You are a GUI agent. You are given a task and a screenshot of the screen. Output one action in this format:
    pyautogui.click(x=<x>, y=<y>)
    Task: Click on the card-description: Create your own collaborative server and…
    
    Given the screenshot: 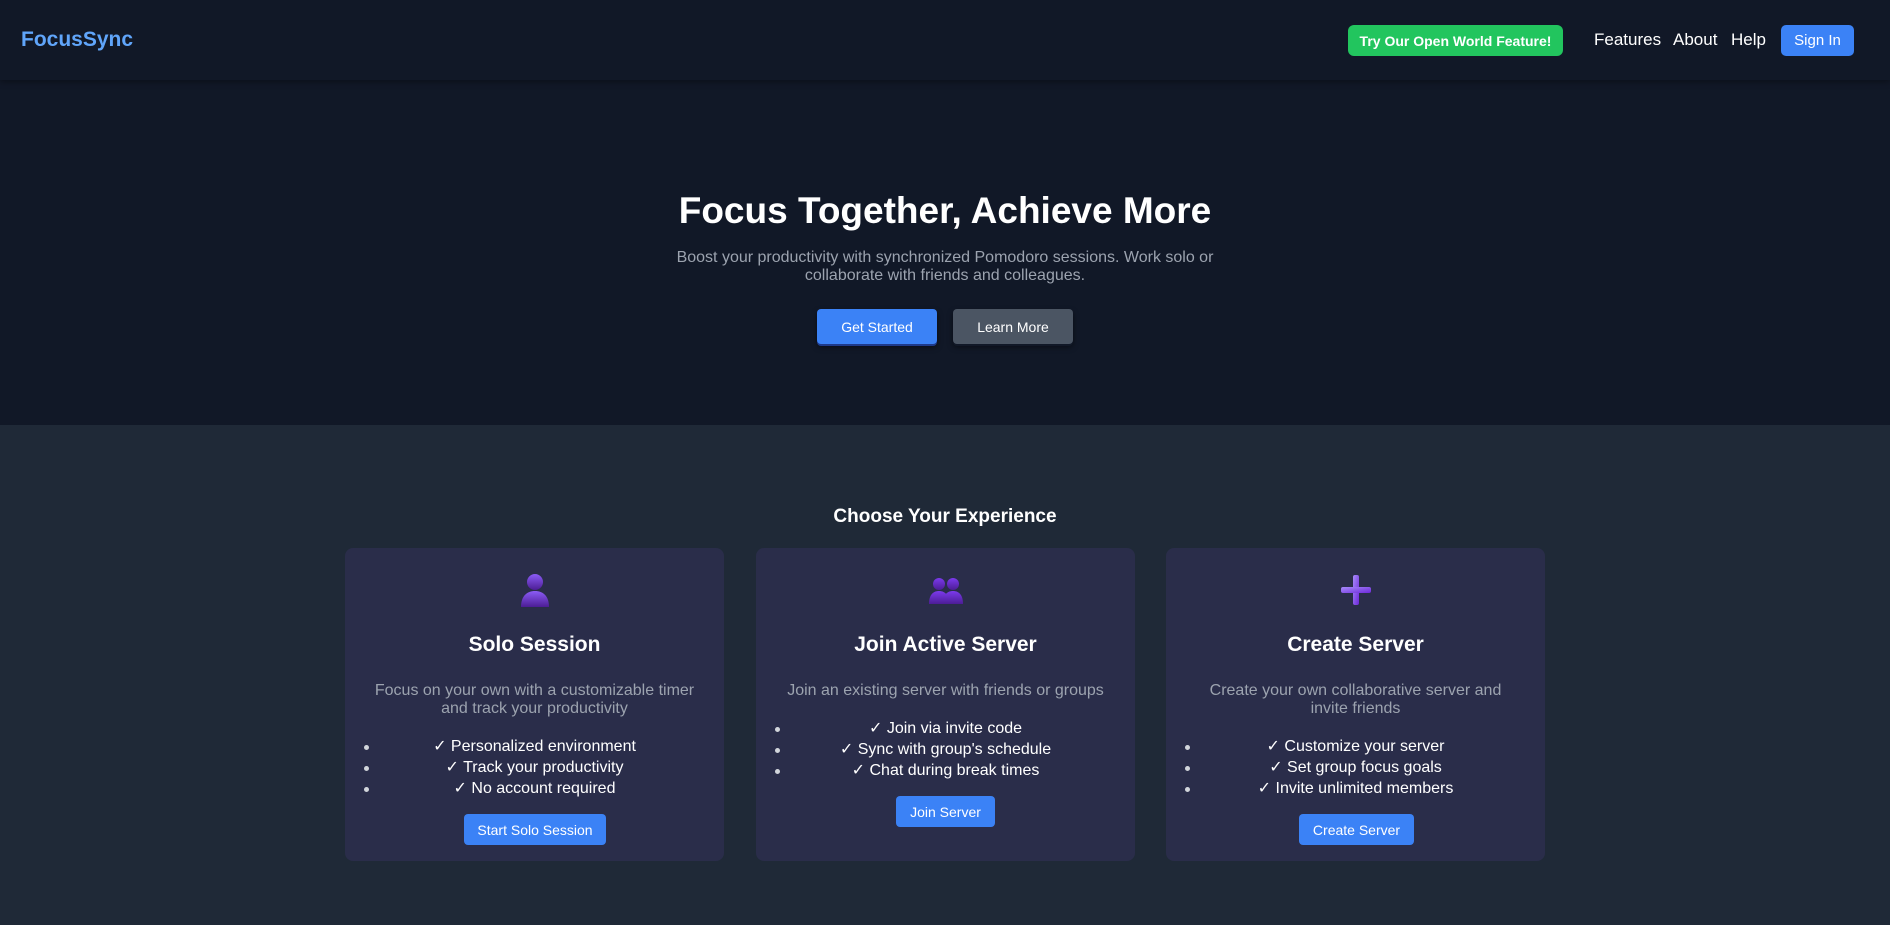 What is the action you would take?
    pyautogui.click(x=1355, y=699)
    